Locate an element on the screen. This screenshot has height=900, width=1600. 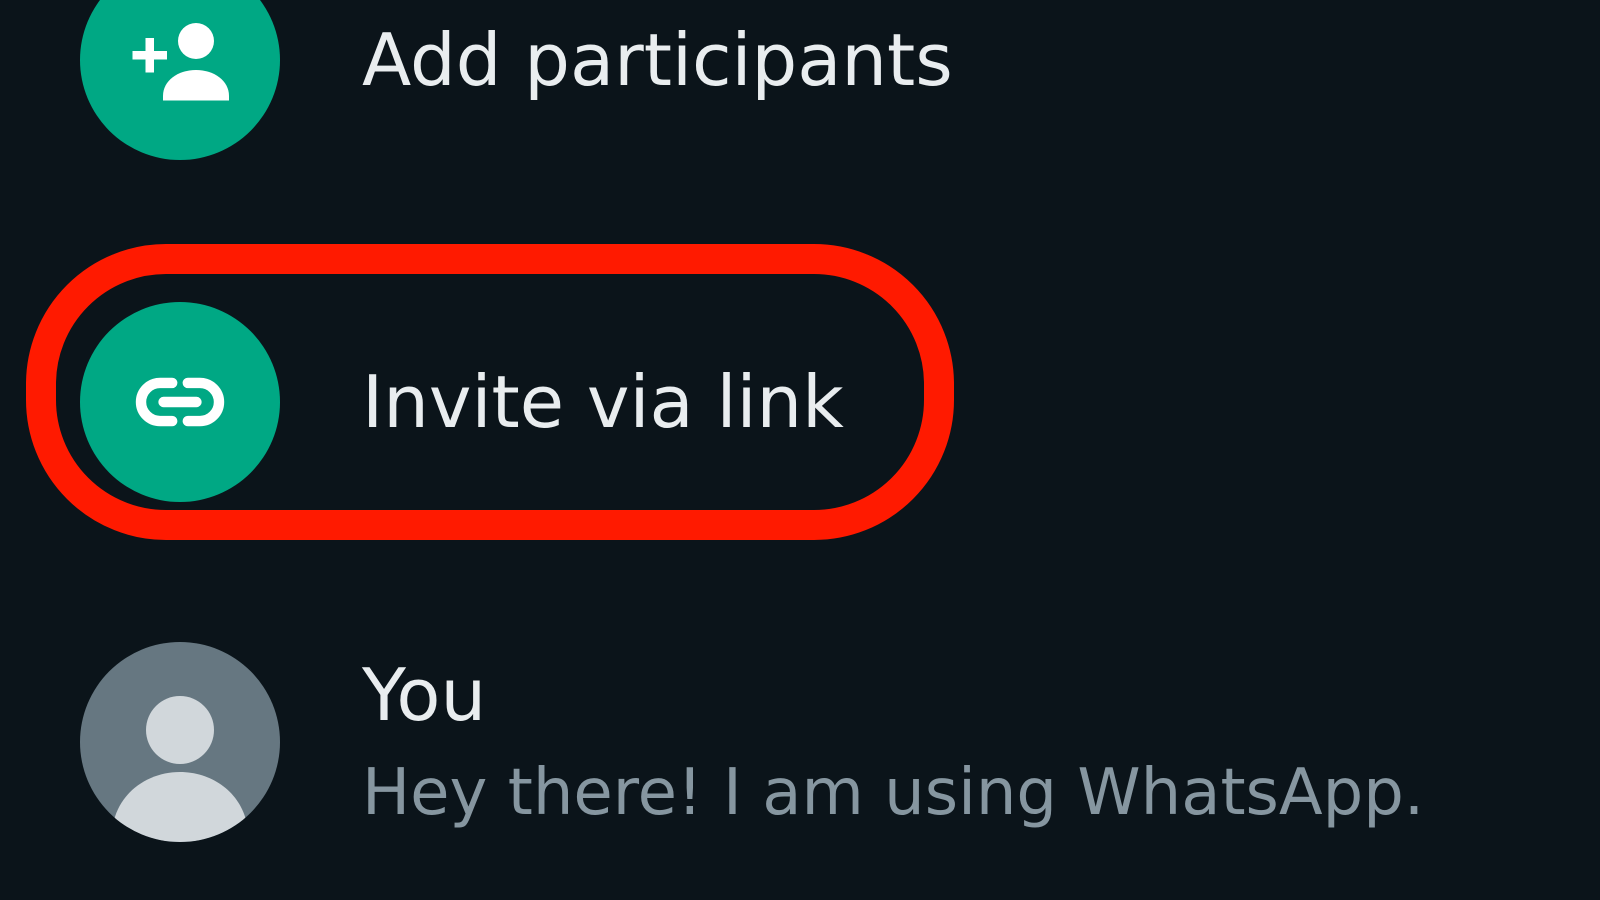
add-participants-item: Add participants is located at coordinates (516, 80).